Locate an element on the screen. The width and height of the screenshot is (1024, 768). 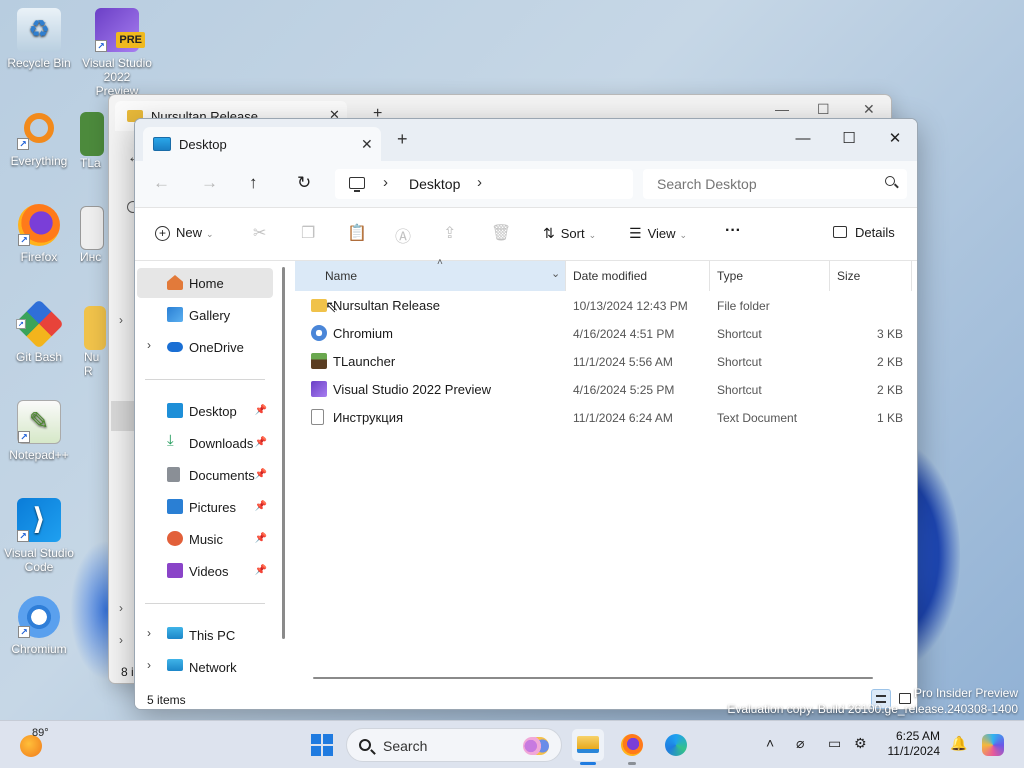
search-box is located at coordinates (775, 184).